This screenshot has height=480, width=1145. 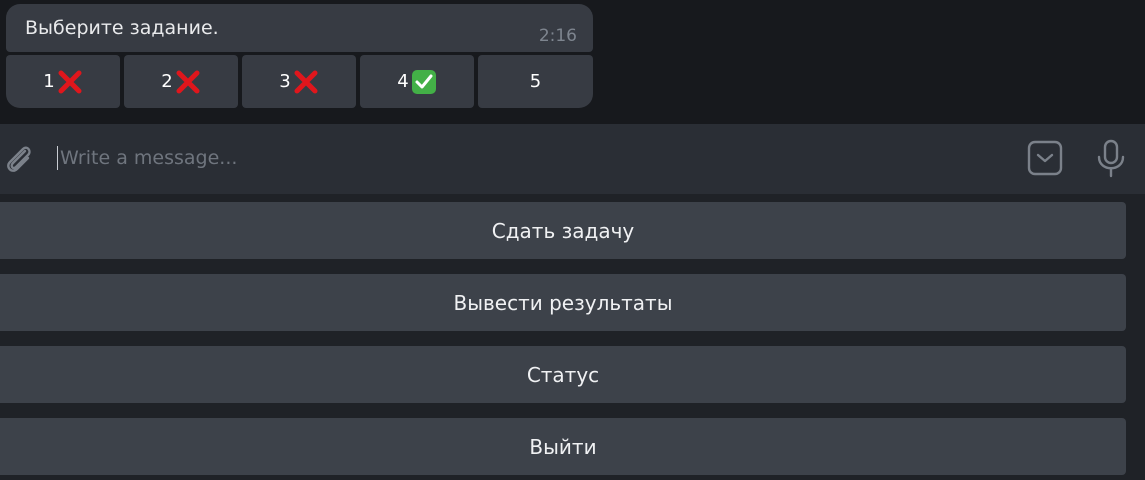 I want to click on message-time: 2:16, so click(x=557, y=36).